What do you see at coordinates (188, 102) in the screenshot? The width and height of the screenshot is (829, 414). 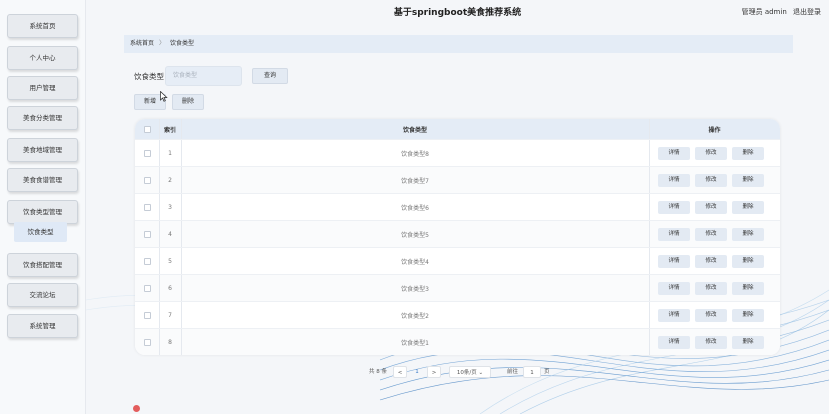 I see `batch-delete-button: 删除` at bounding box center [188, 102].